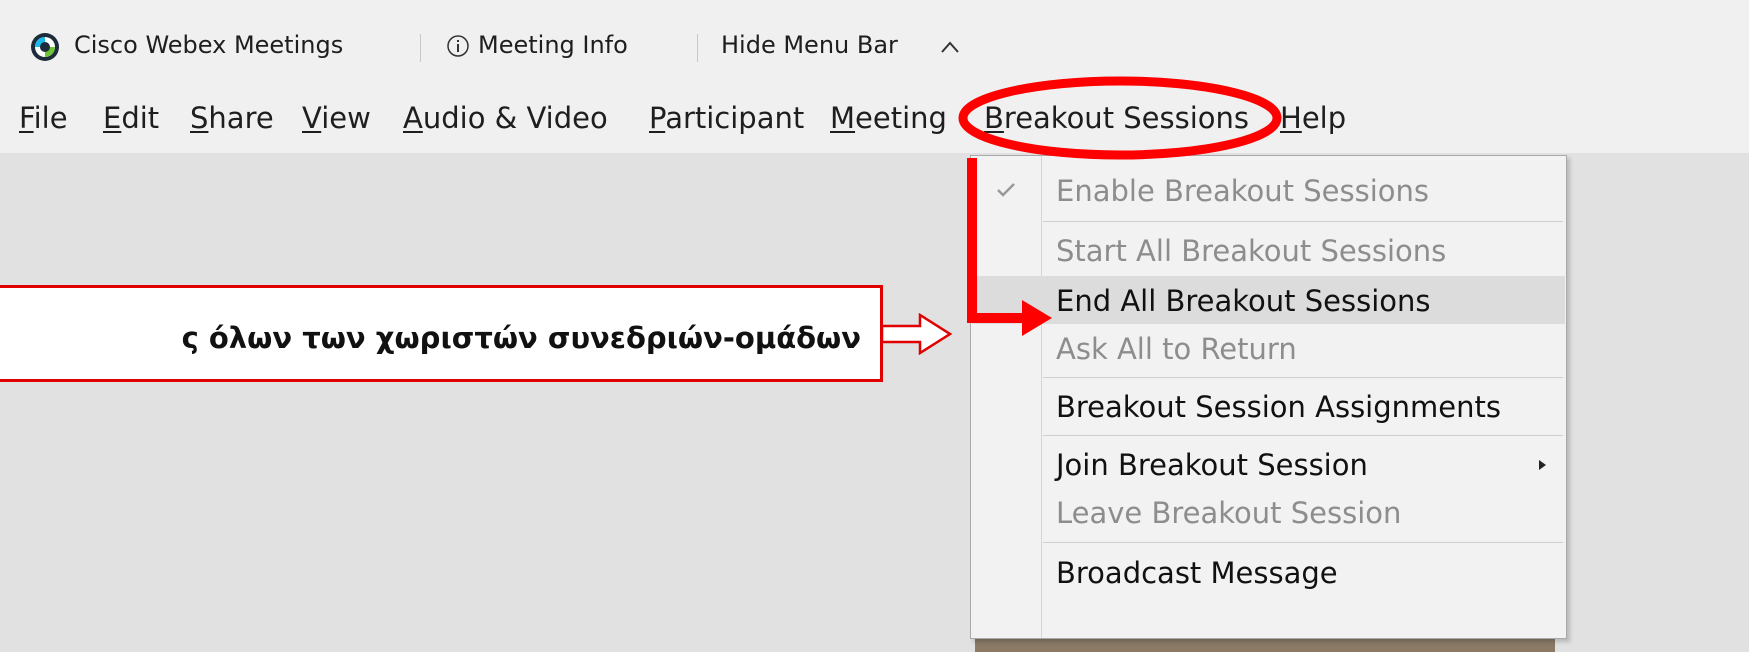 The height and width of the screenshot is (652, 1749). I want to click on callout-text: ς όλων των χωριστών συνεδριών-ομάδων, so click(521, 338).